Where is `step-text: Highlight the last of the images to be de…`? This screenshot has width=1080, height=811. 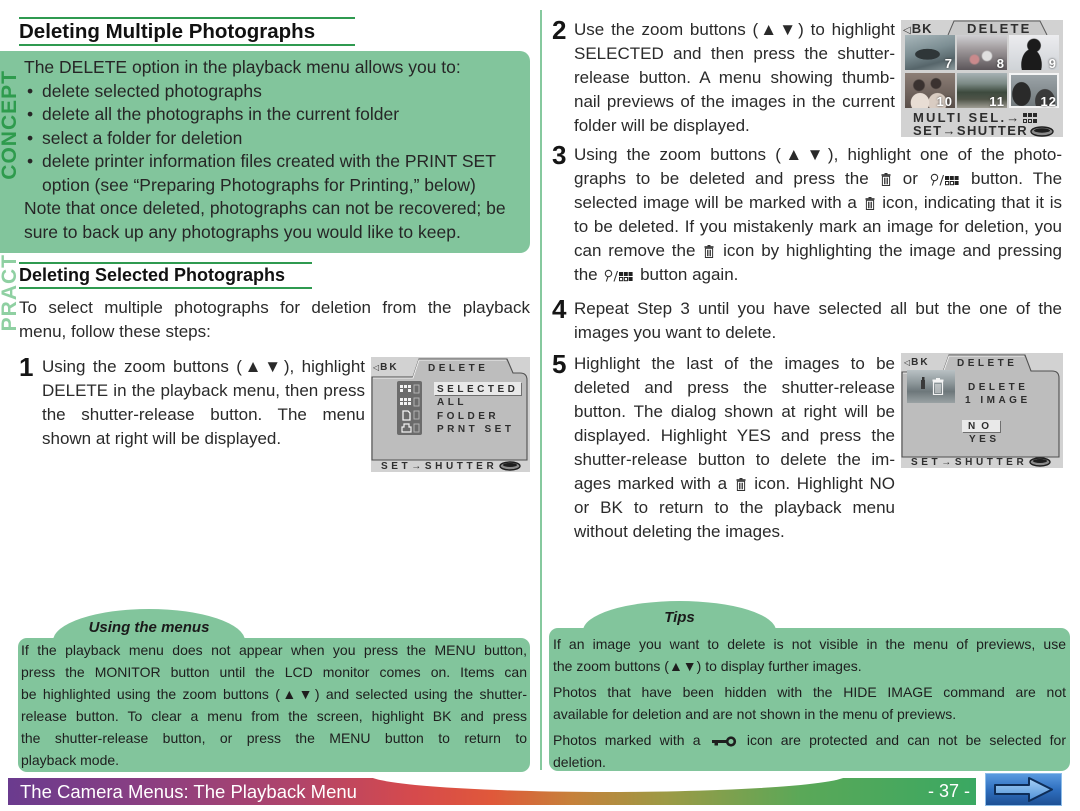
step-text: Highlight the last of the images to be de… is located at coordinates (734, 448).